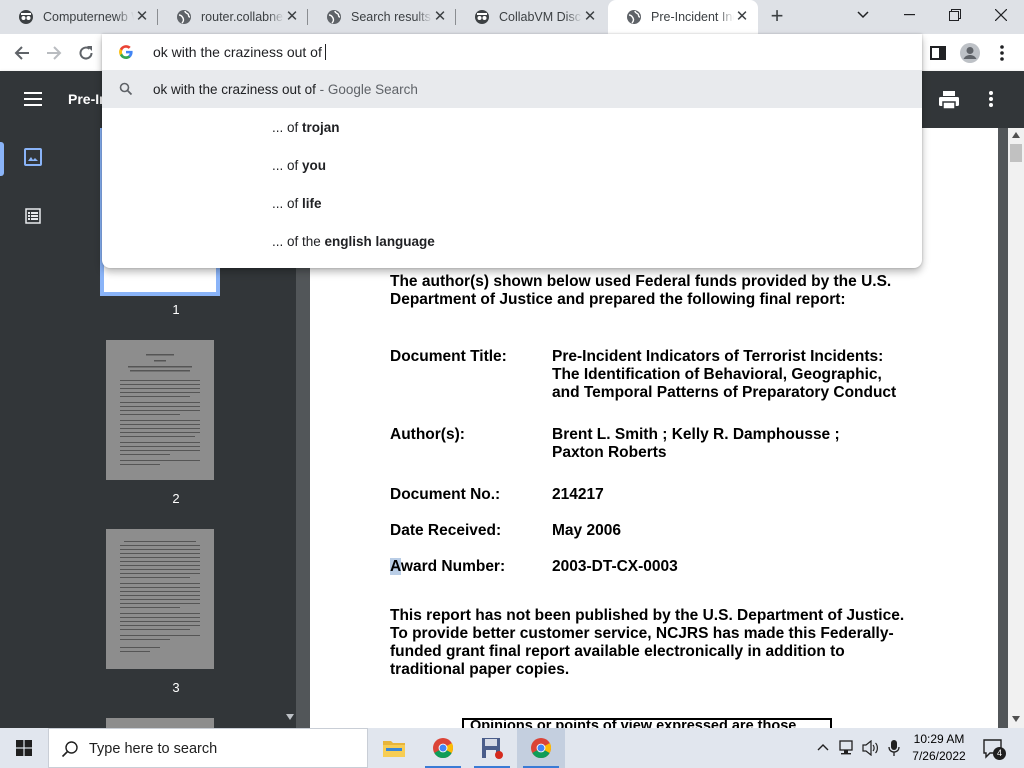 The image size is (1024, 768). Describe the element at coordinates (24, 748) in the screenshot. I see `start-button` at that location.